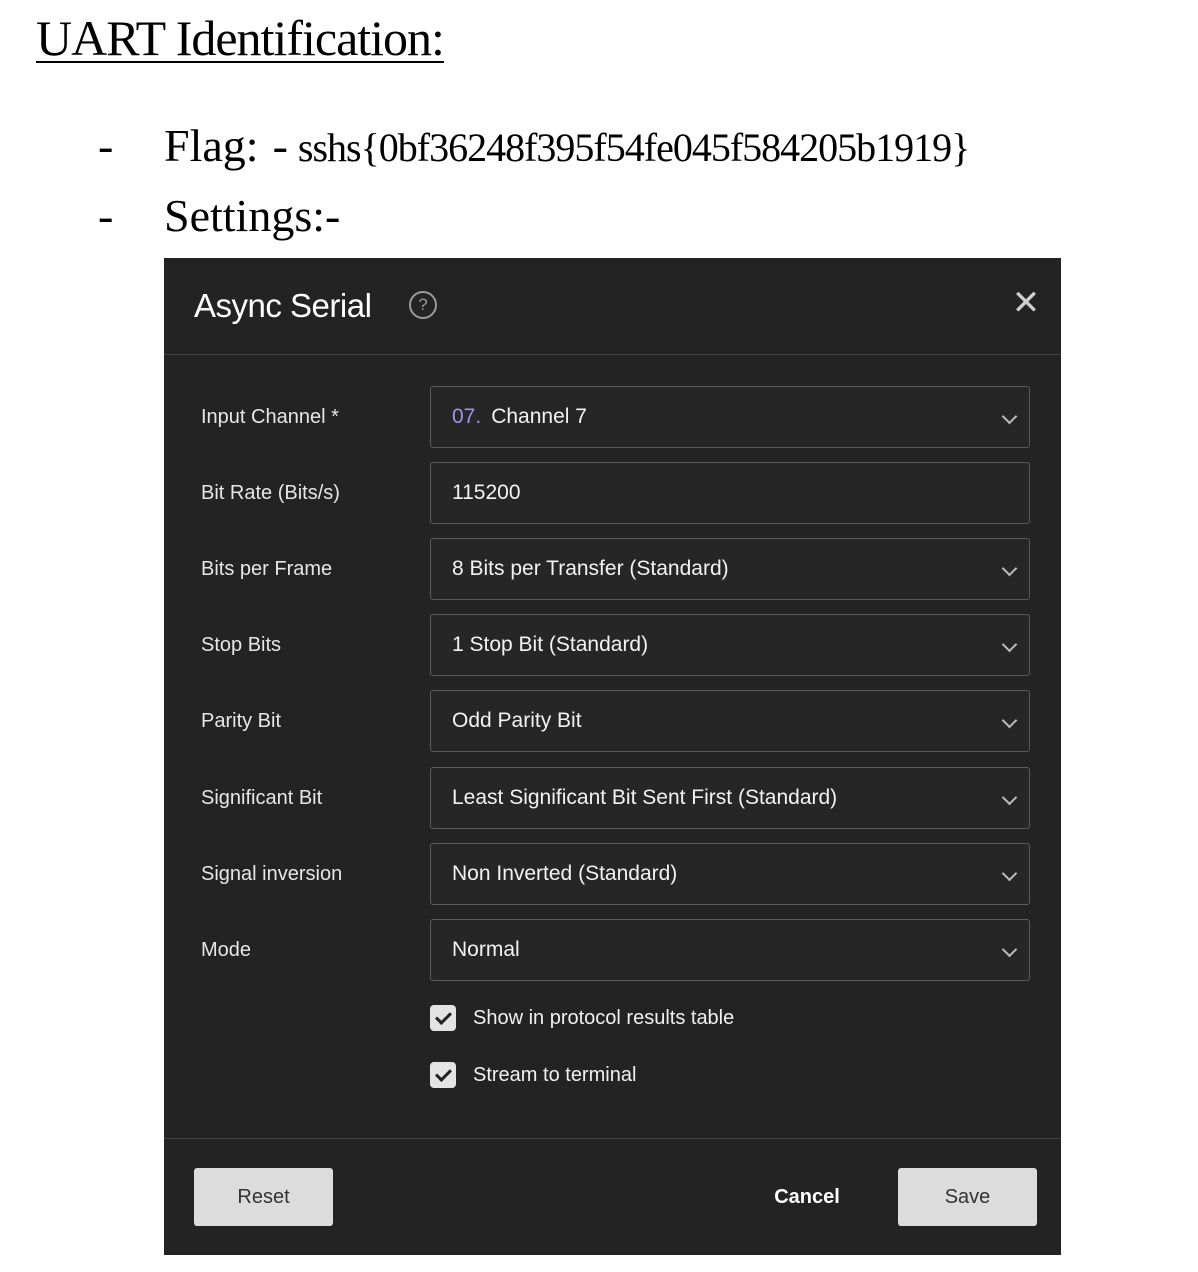 The height and width of the screenshot is (1272, 1198). I want to click on document-heading: UART Identification:, so click(240, 38).